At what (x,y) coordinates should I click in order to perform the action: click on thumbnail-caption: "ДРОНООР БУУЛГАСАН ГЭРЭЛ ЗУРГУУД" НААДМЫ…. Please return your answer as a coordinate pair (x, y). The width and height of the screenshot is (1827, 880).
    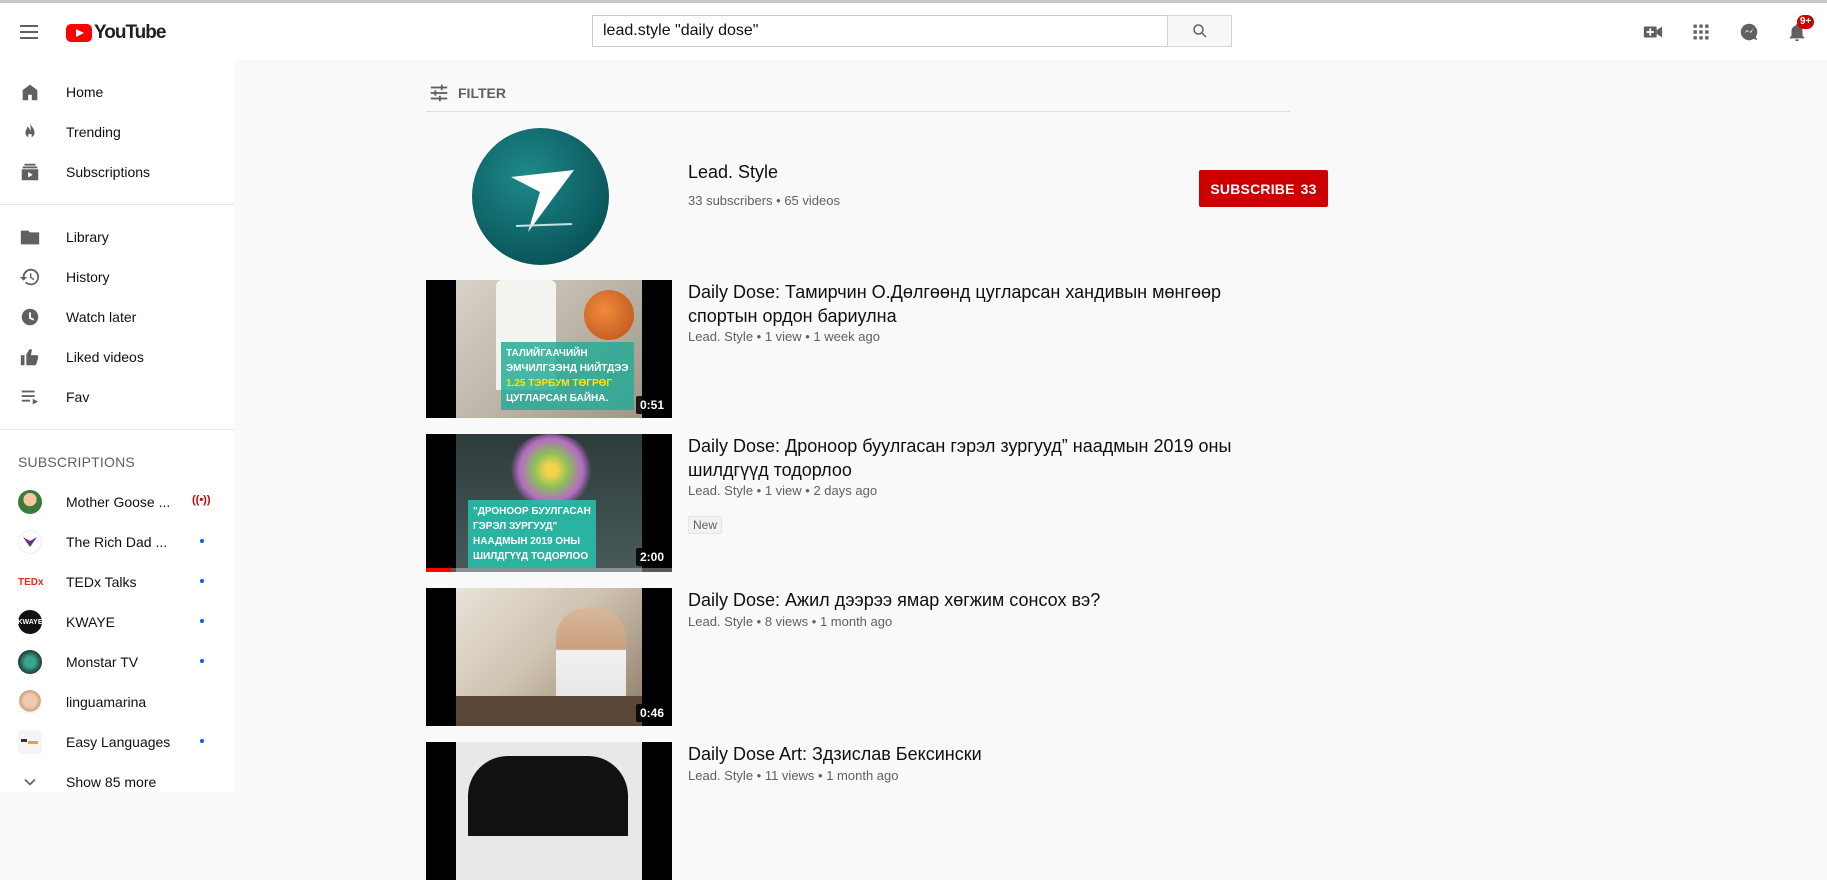
    Looking at the image, I should click on (532, 534).